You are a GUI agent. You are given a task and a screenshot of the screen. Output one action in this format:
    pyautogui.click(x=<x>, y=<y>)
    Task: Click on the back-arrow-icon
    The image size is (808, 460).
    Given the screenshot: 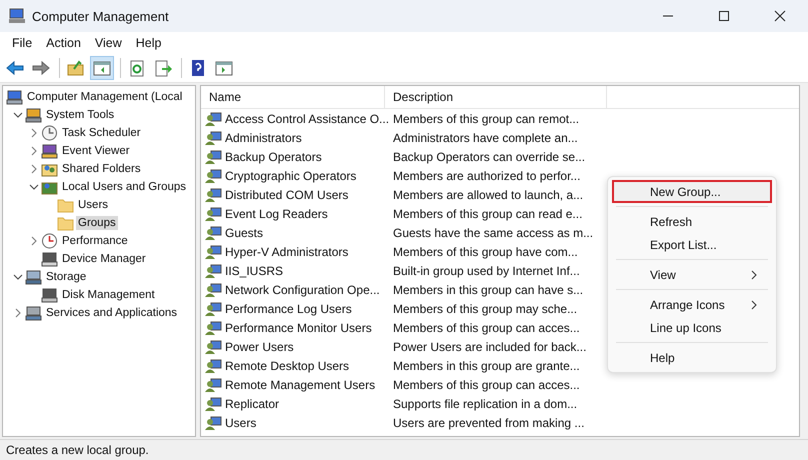 What is the action you would take?
    pyautogui.click(x=15, y=68)
    